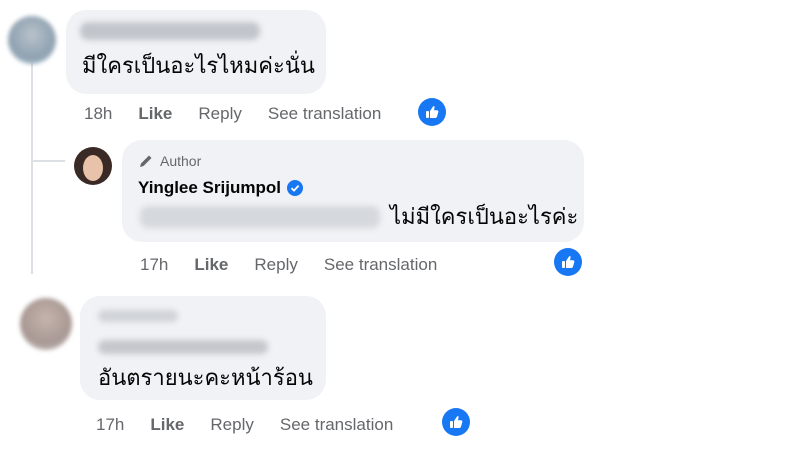 This screenshot has height=449, width=800. Describe the element at coordinates (32, 168) in the screenshot. I see `thread-line-vertical` at that location.